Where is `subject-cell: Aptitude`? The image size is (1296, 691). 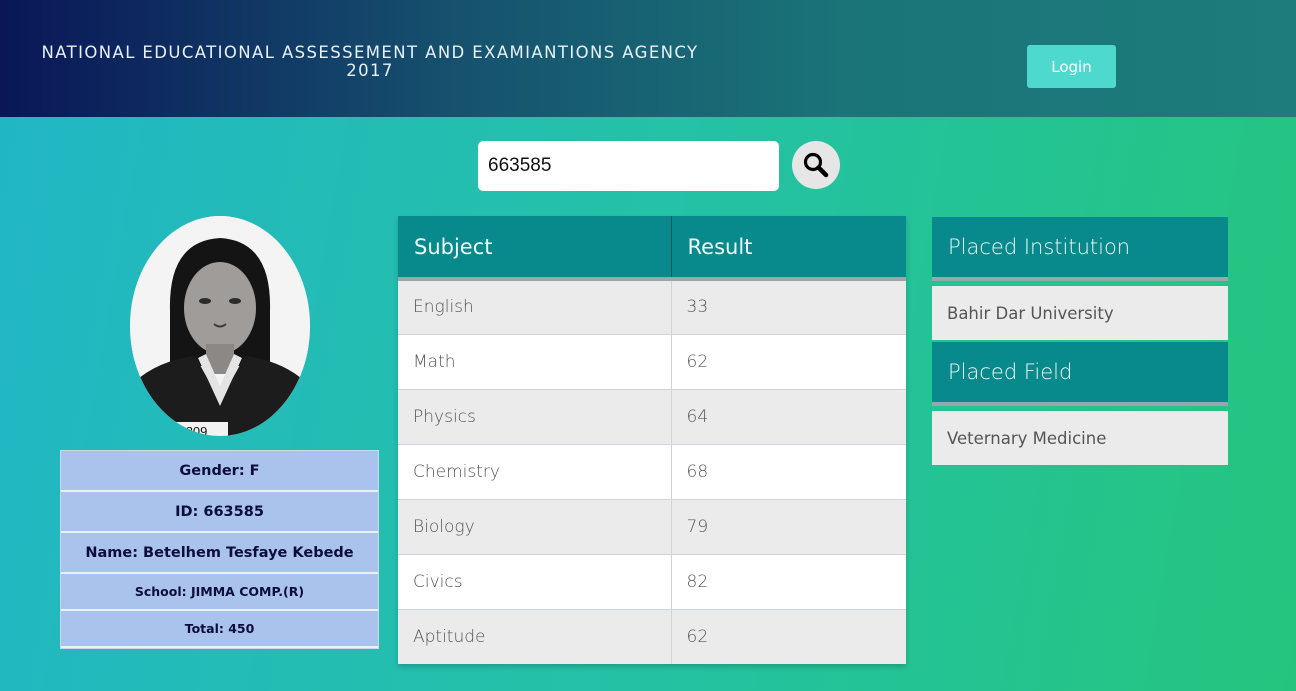 subject-cell: Aptitude is located at coordinates (534, 636).